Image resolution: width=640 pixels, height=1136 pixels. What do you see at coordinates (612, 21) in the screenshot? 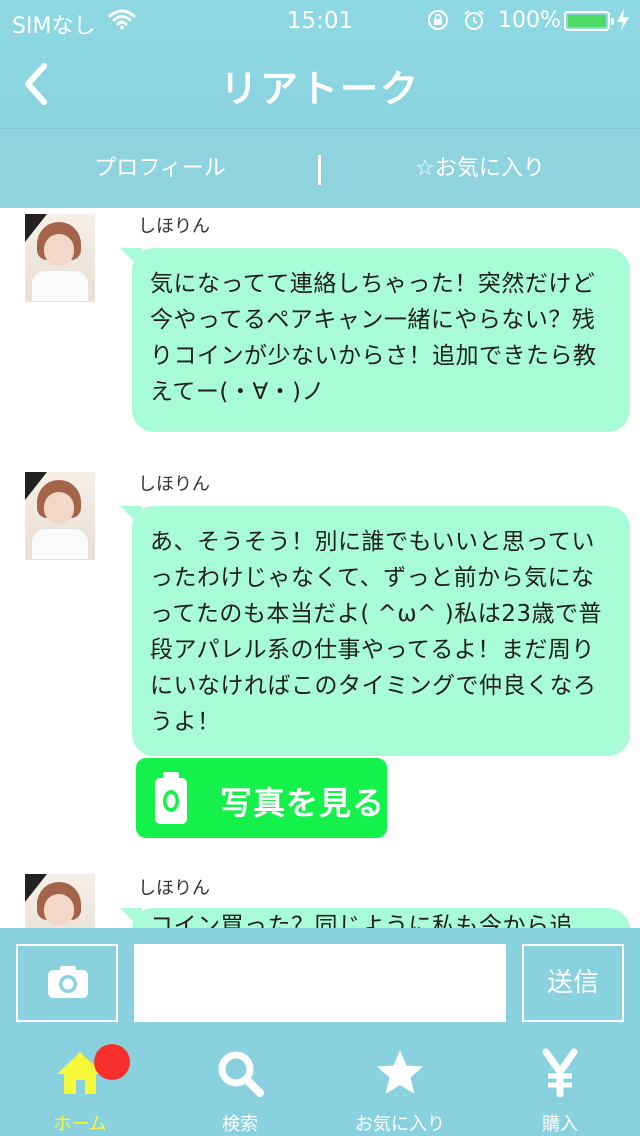
I see `battery-nub` at bounding box center [612, 21].